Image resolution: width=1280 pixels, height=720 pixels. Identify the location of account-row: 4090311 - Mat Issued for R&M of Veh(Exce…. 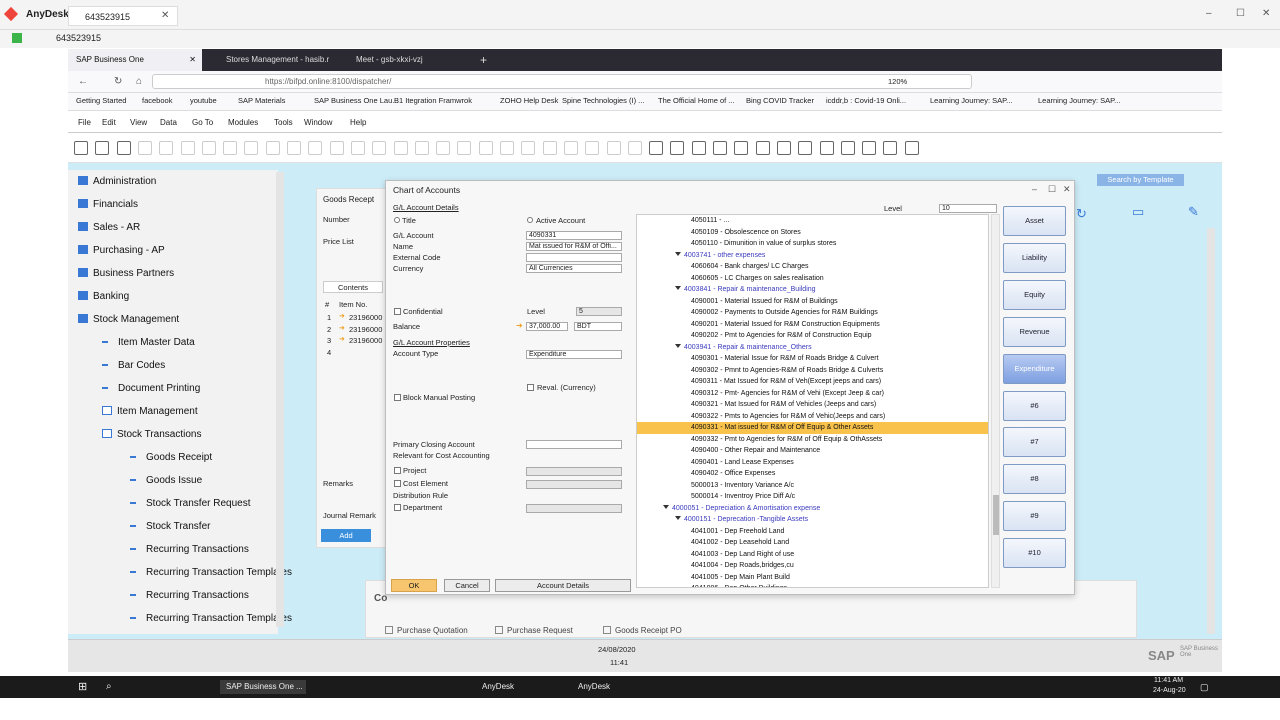
(812, 382).